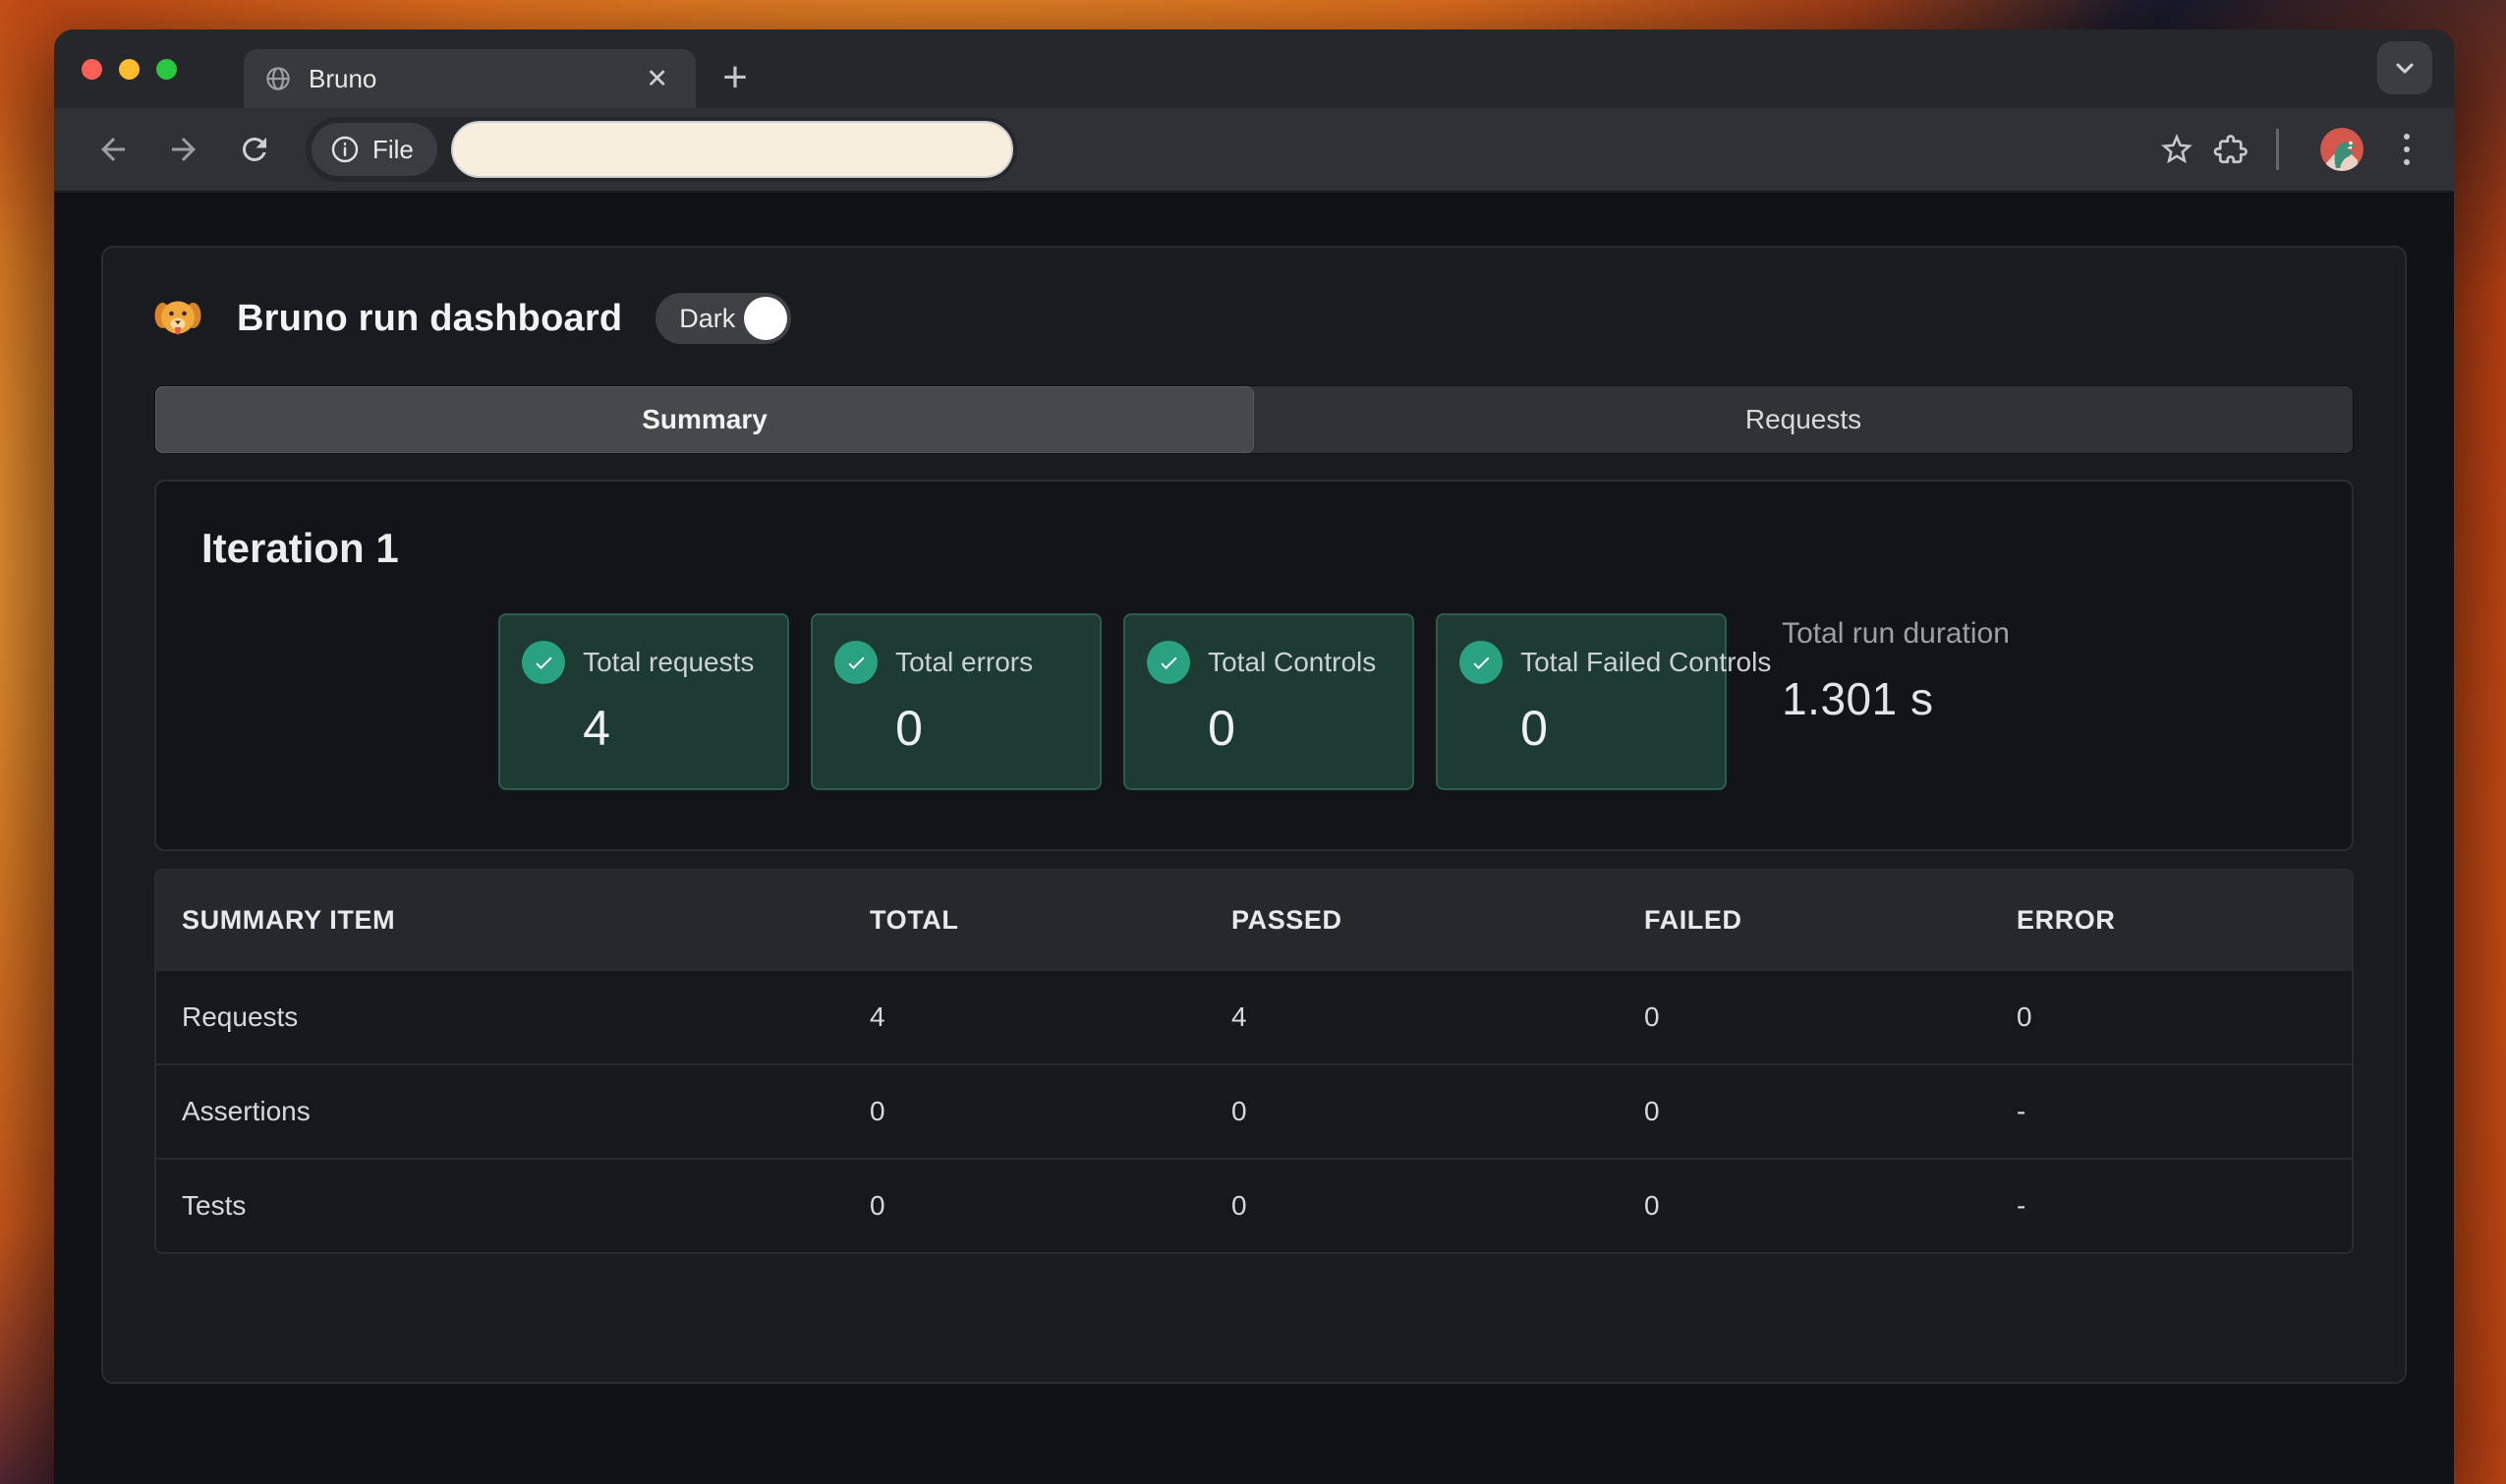 This screenshot has height=1484, width=2506. What do you see at coordinates (914, 919) in the screenshot?
I see `column-header: TOTAL` at bounding box center [914, 919].